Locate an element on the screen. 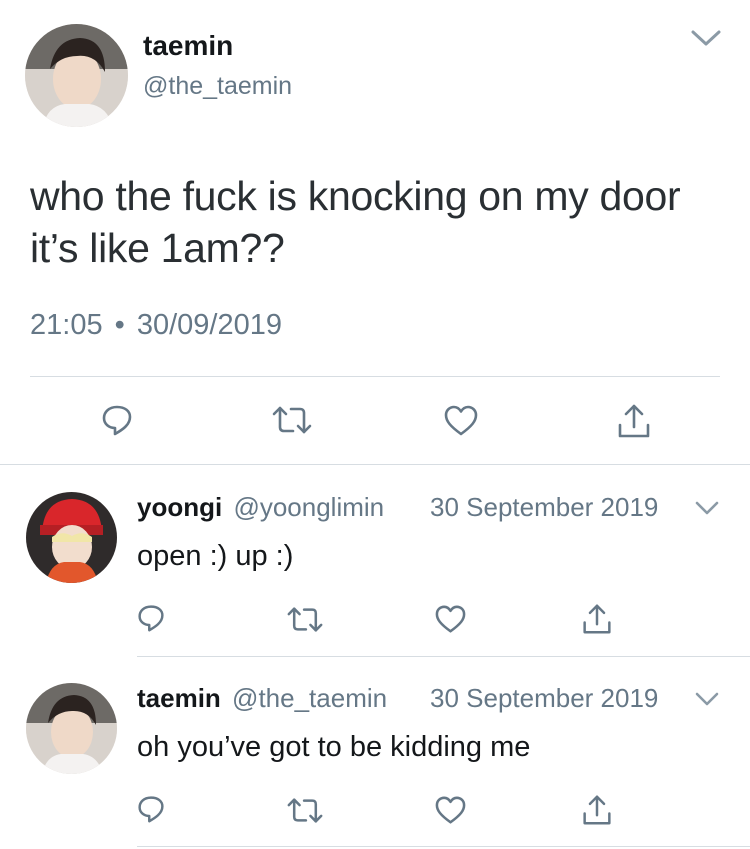  author-handle: @the_taemin is located at coordinates (217, 86).